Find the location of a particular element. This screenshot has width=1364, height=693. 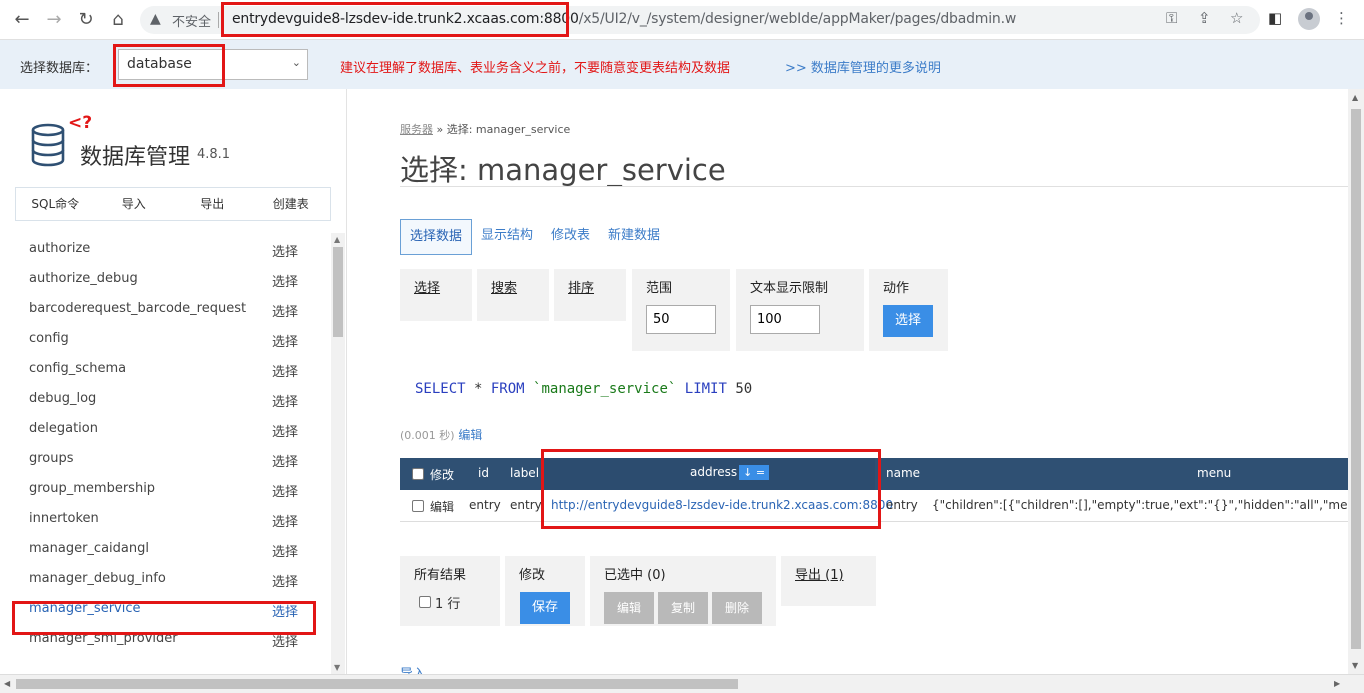

reload-icon: ↻ is located at coordinates (86, 20).